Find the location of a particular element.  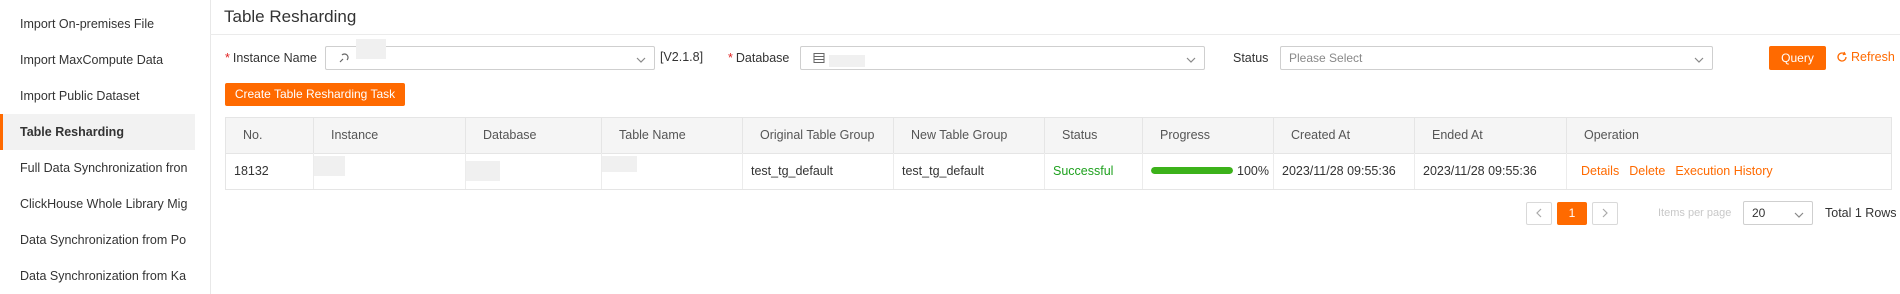

column-header-original-table-group: Original Table Group is located at coordinates (818, 135).